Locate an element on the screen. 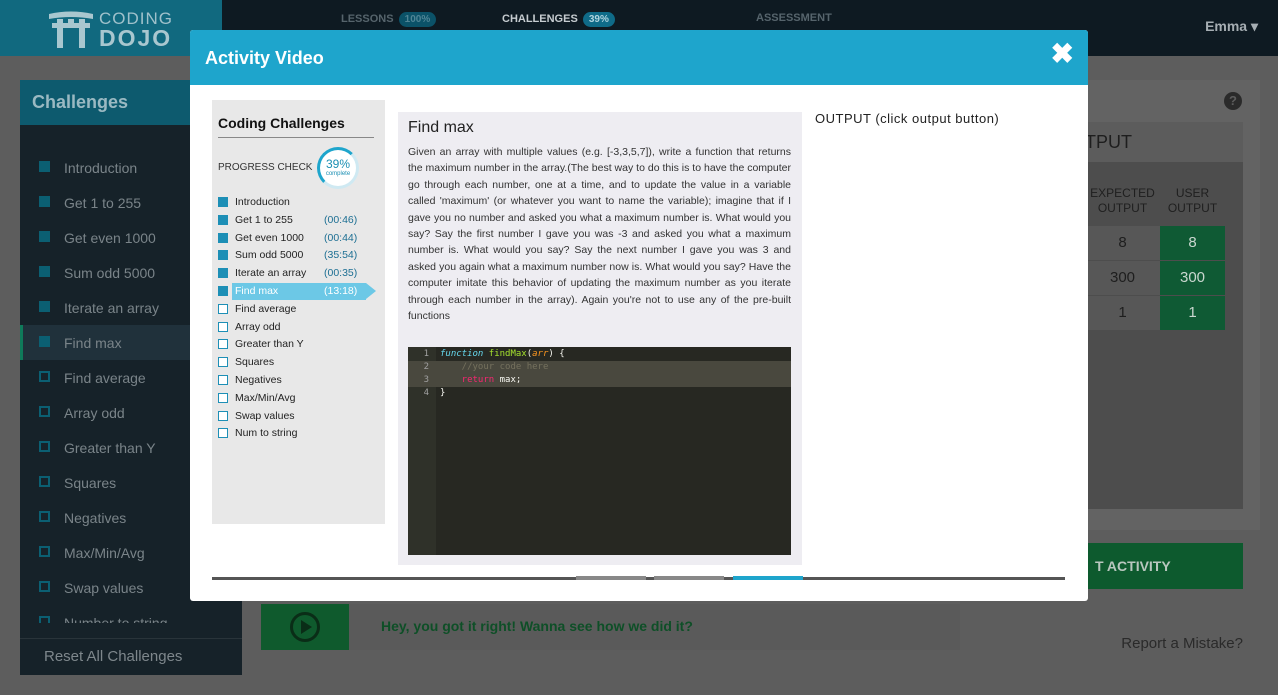  progress-ring: 39% complete is located at coordinates (338, 168).